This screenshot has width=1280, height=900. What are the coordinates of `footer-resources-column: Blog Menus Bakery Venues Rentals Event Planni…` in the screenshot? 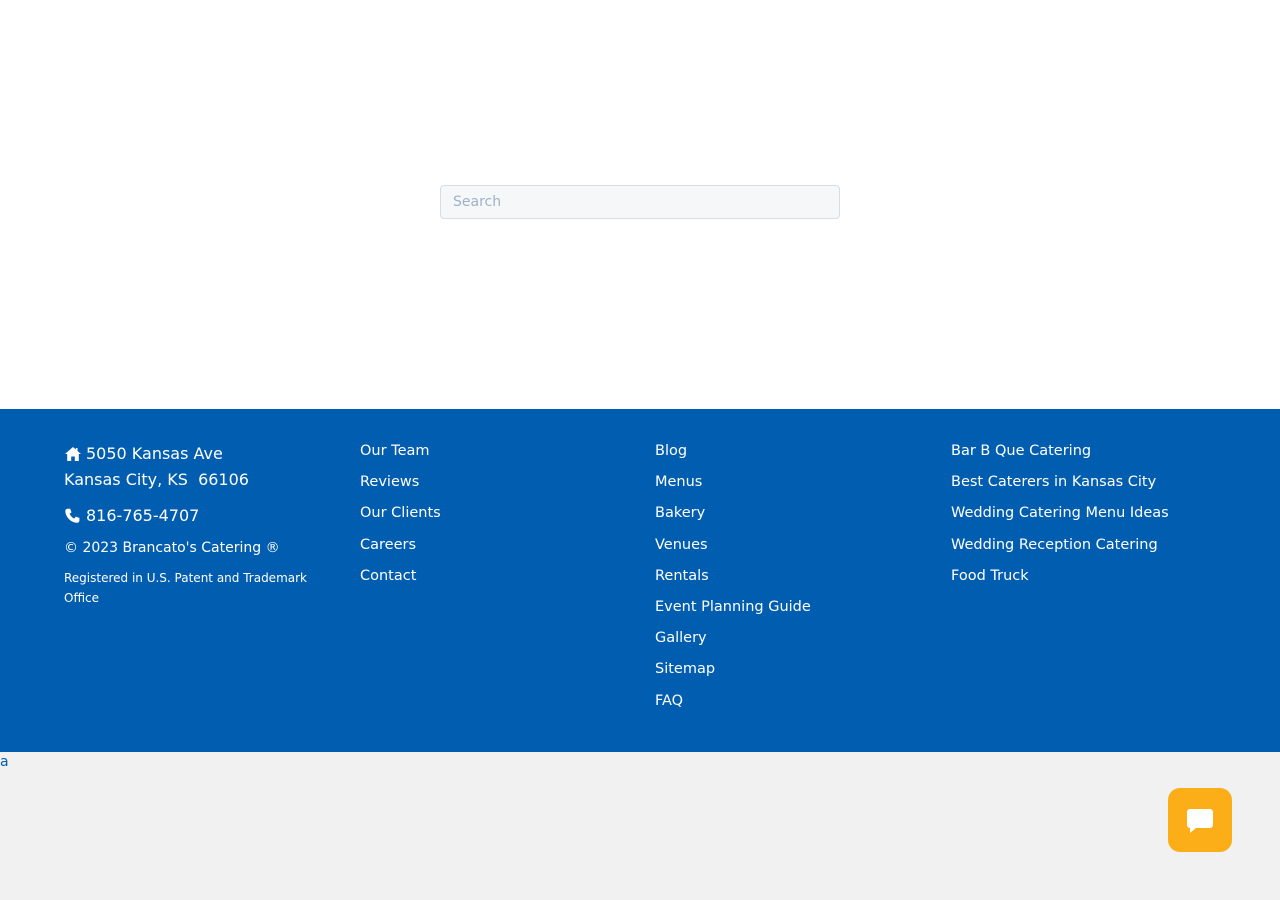 It's located at (785, 581).